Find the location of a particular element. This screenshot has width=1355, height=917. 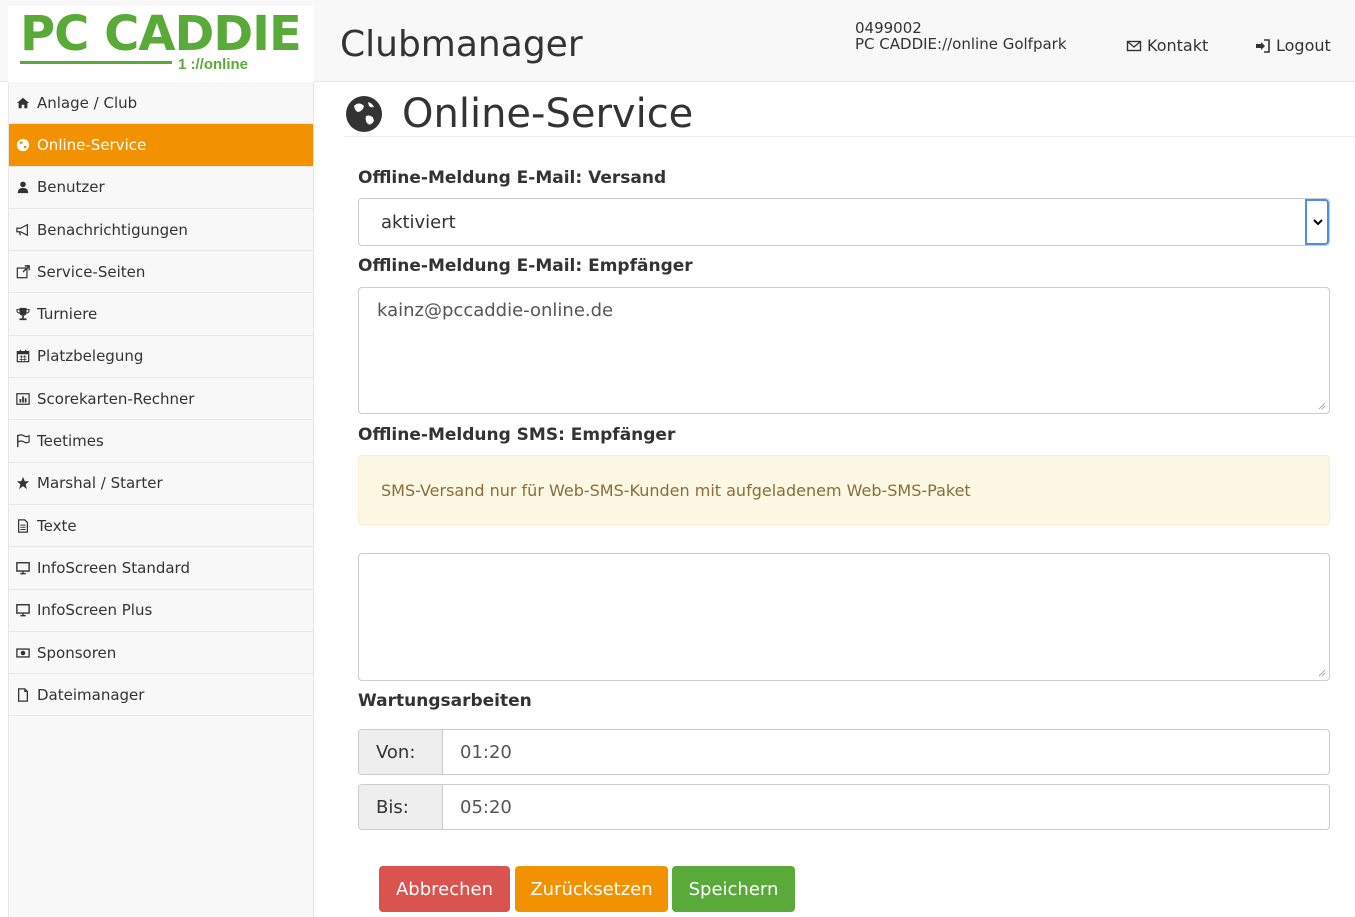

sidebar-item-label: Teetimes is located at coordinates (70, 441).